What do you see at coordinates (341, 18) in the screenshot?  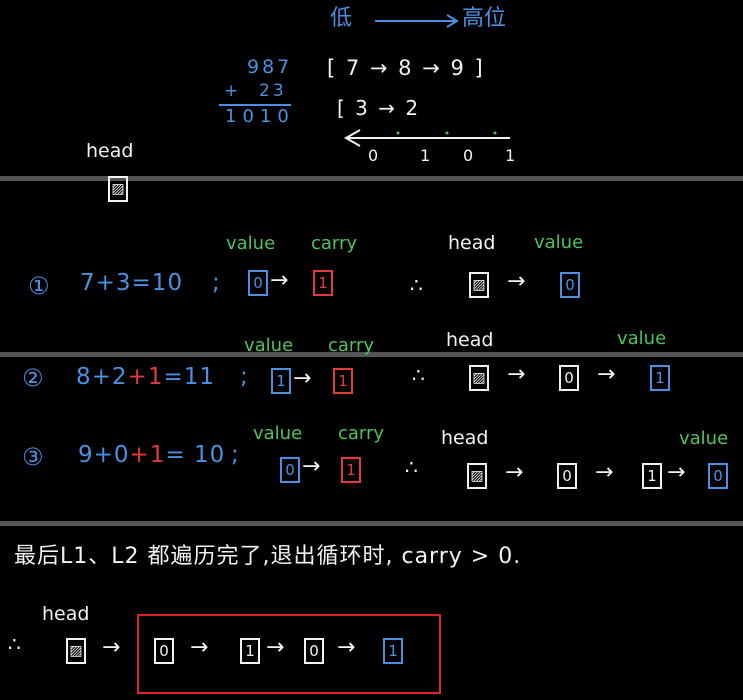 I see `direction-low-label: 低` at bounding box center [341, 18].